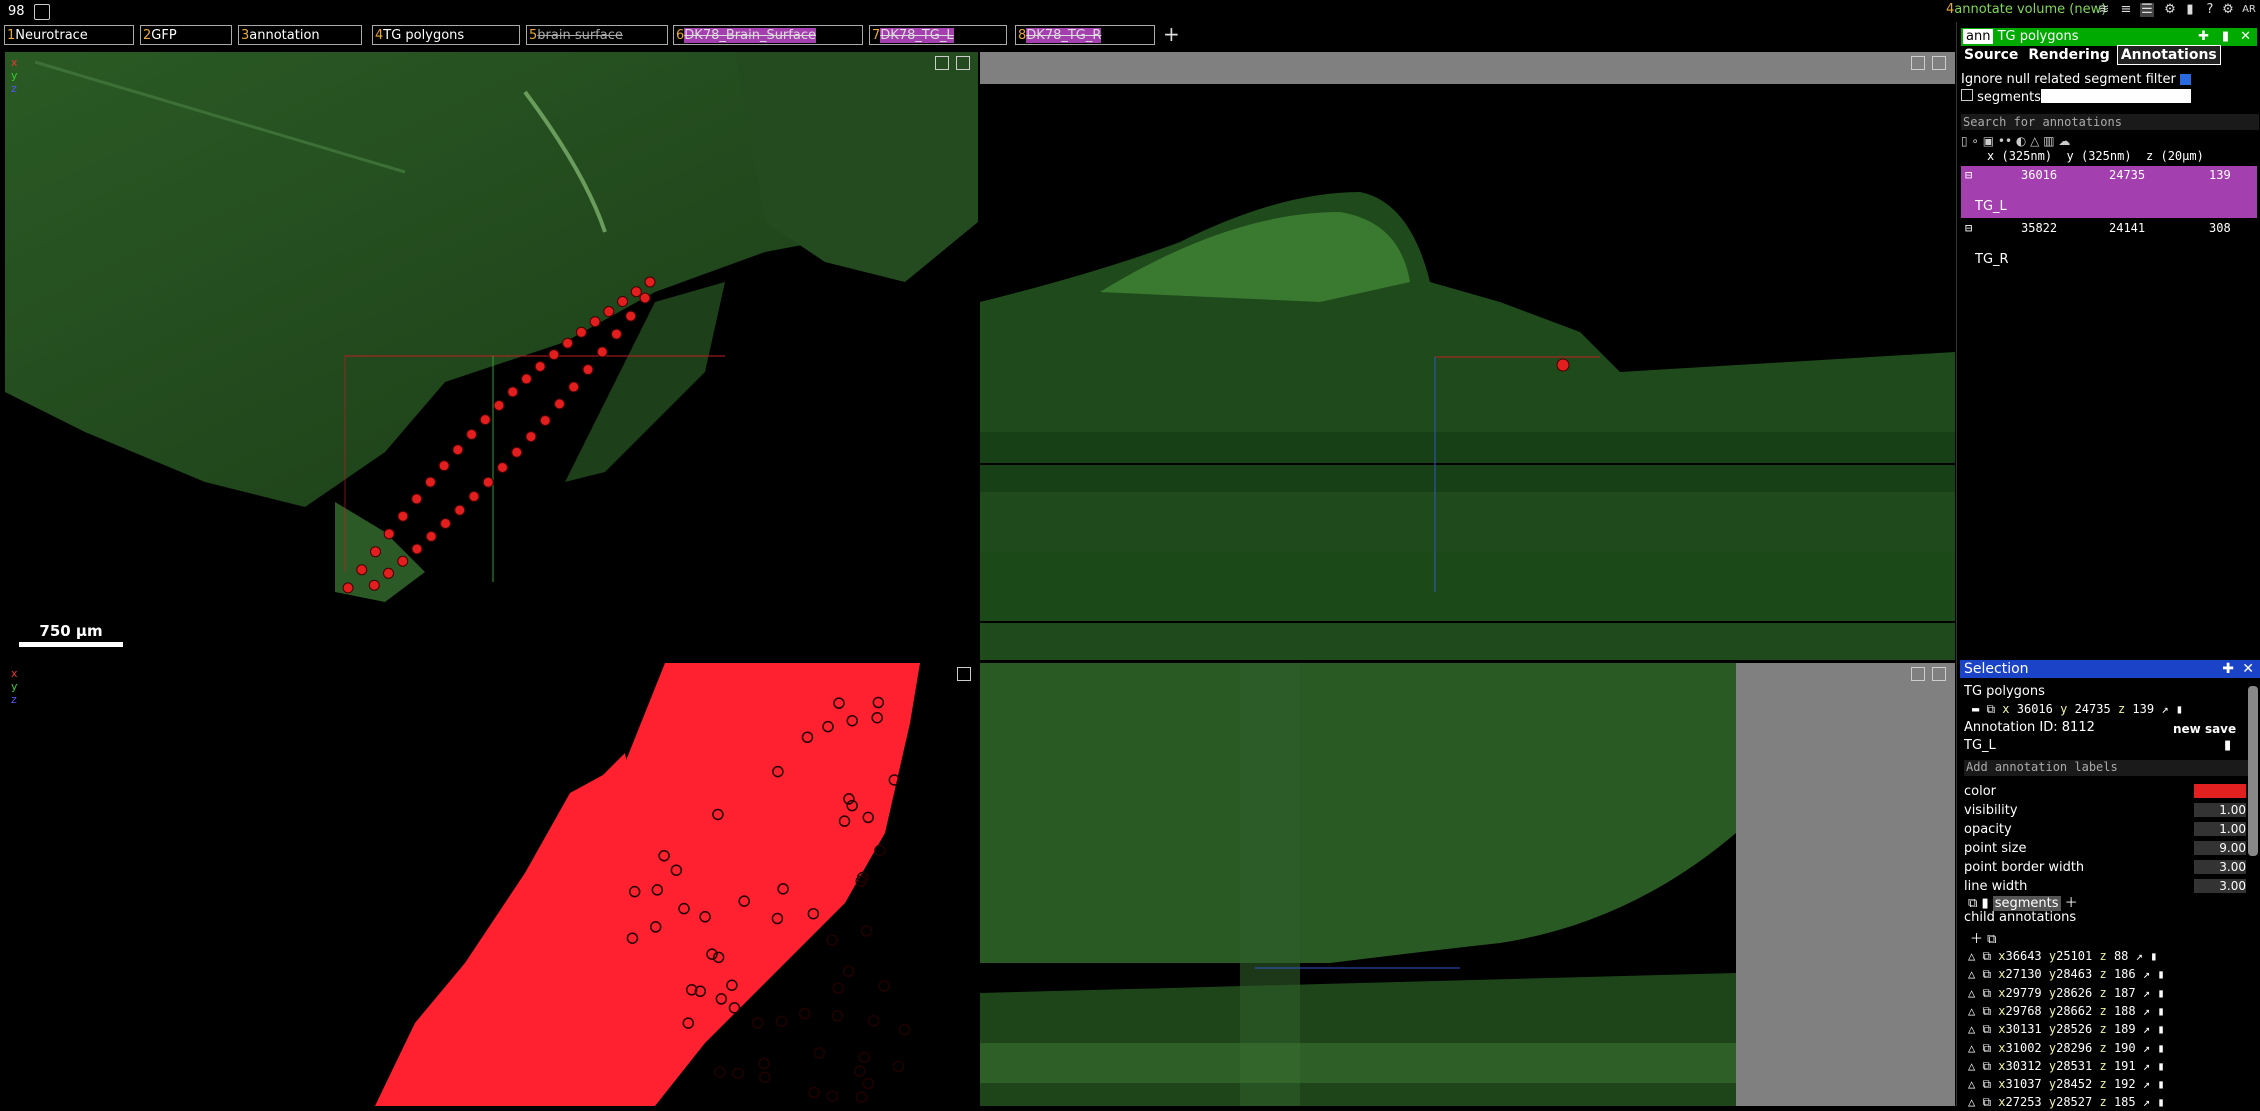 The height and width of the screenshot is (1111, 2260). I want to click on annotation-row: ⊟ 35822 24141 308 TG_R, so click(2109, 245).